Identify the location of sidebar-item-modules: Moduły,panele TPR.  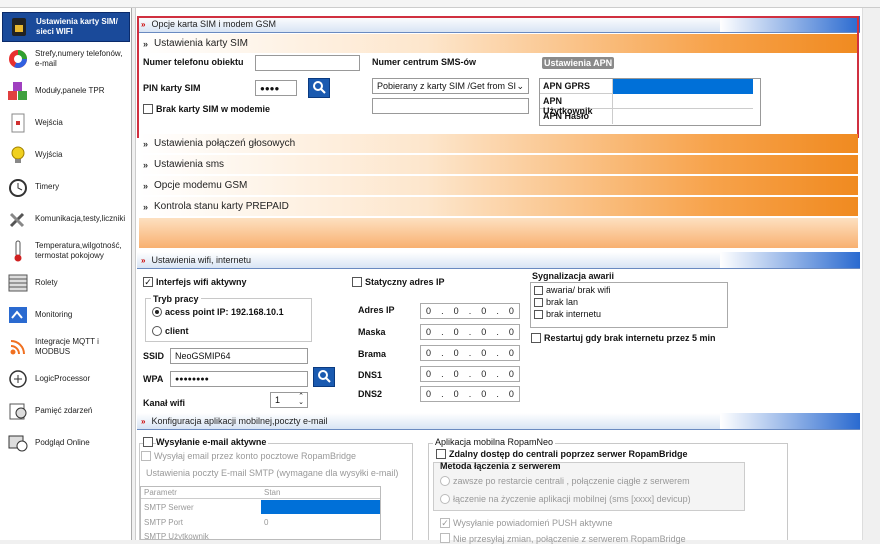
(66, 91).